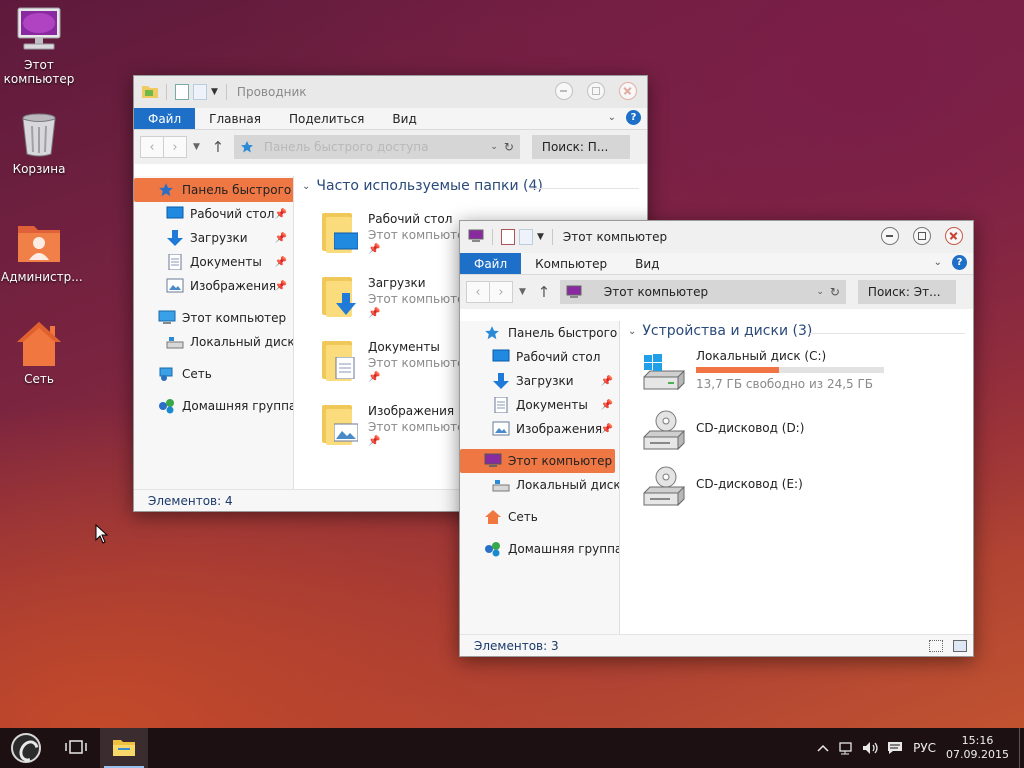  What do you see at coordinates (390, 92) in the screenshot?
I see `title-bar: ▼ Проводник` at bounding box center [390, 92].